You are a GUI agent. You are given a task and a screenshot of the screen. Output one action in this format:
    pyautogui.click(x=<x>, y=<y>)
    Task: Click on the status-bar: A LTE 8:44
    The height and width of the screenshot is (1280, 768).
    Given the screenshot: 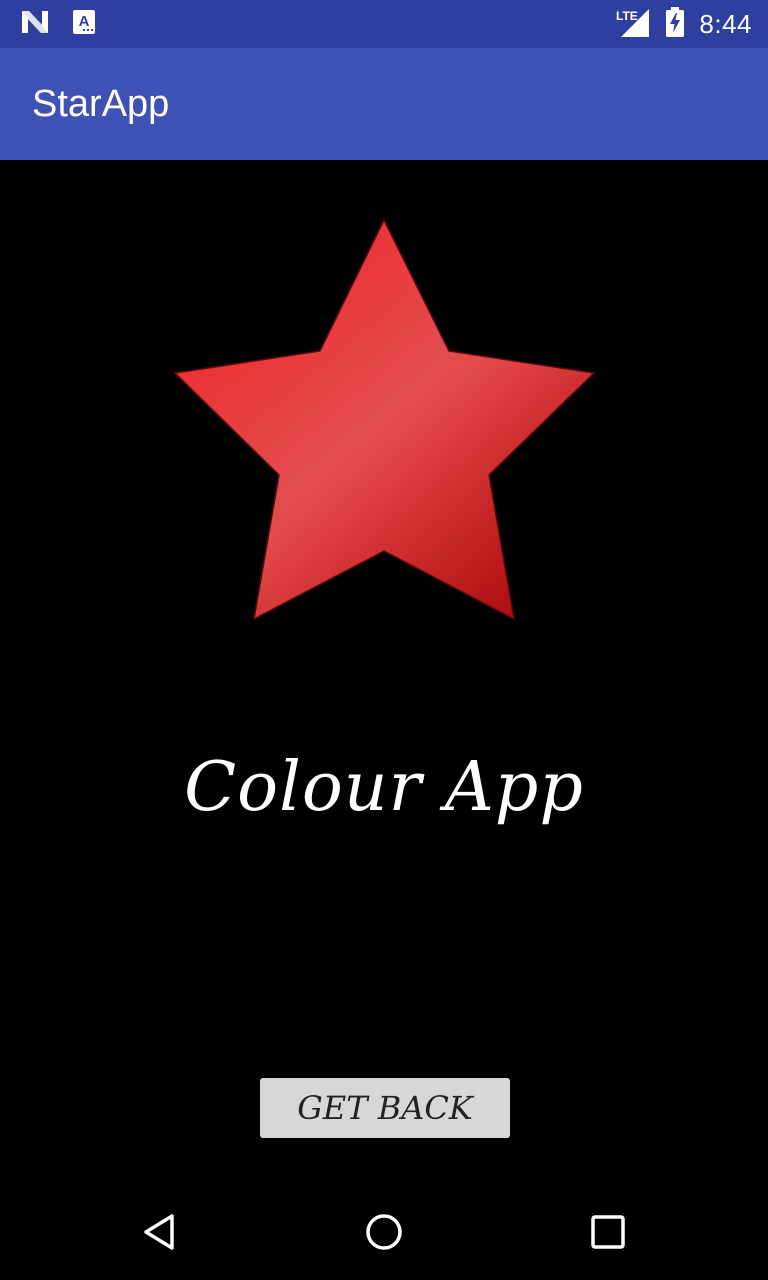 What is the action you would take?
    pyautogui.click(x=384, y=24)
    